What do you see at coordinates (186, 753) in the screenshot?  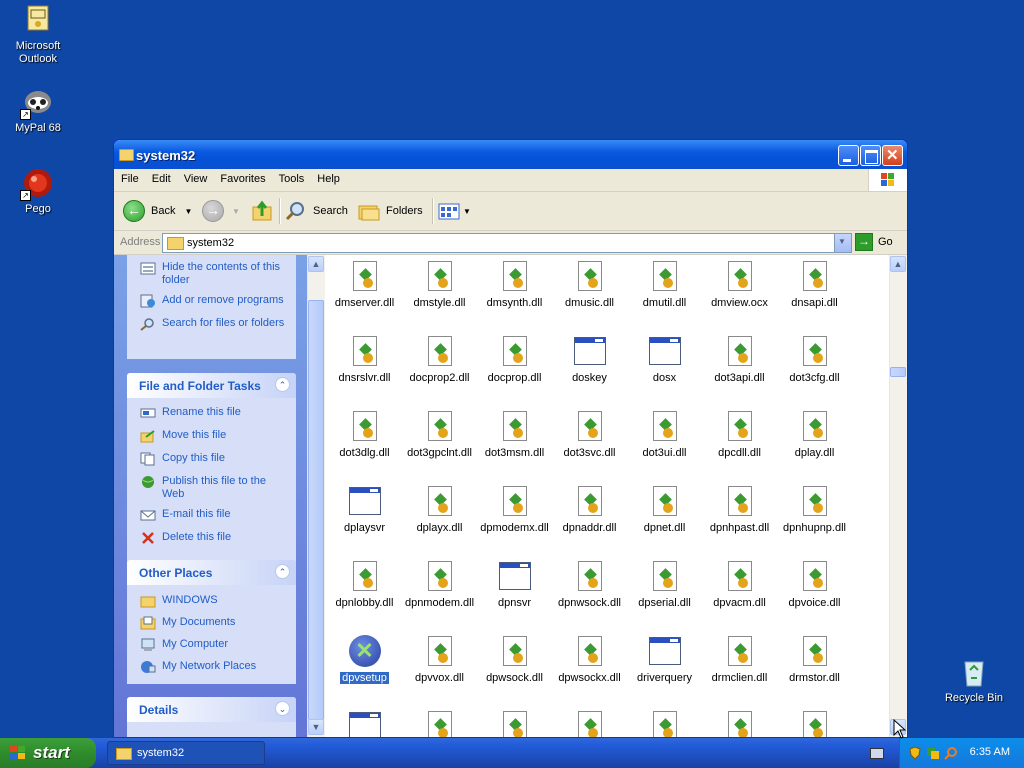 I see `taskbar-window-button: system32` at bounding box center [186, 753].